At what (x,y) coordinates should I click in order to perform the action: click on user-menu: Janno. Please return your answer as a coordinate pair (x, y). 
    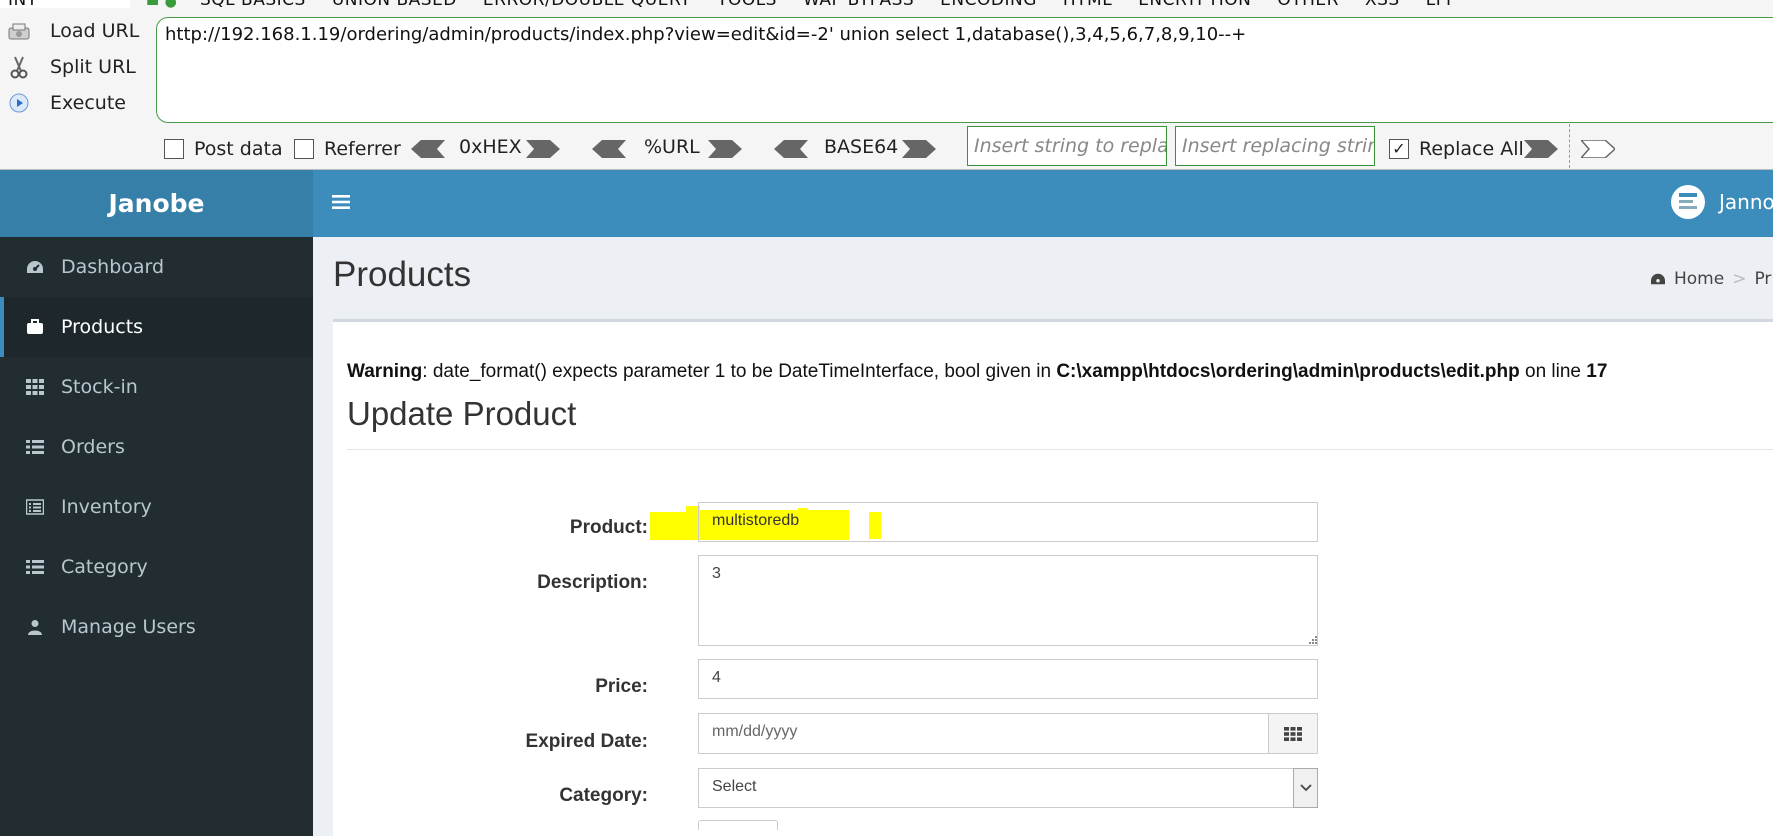
    Looking at the image, I should click on (1722, 202).